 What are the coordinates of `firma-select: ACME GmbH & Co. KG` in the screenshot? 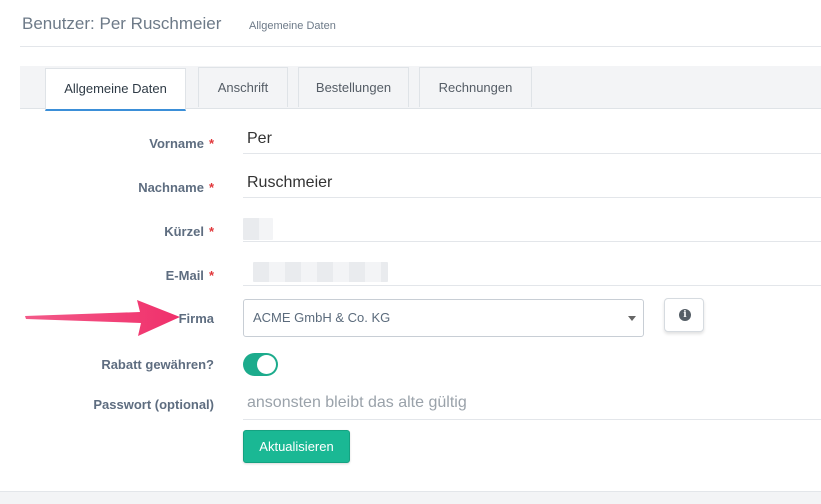 It's located at (443, 318).